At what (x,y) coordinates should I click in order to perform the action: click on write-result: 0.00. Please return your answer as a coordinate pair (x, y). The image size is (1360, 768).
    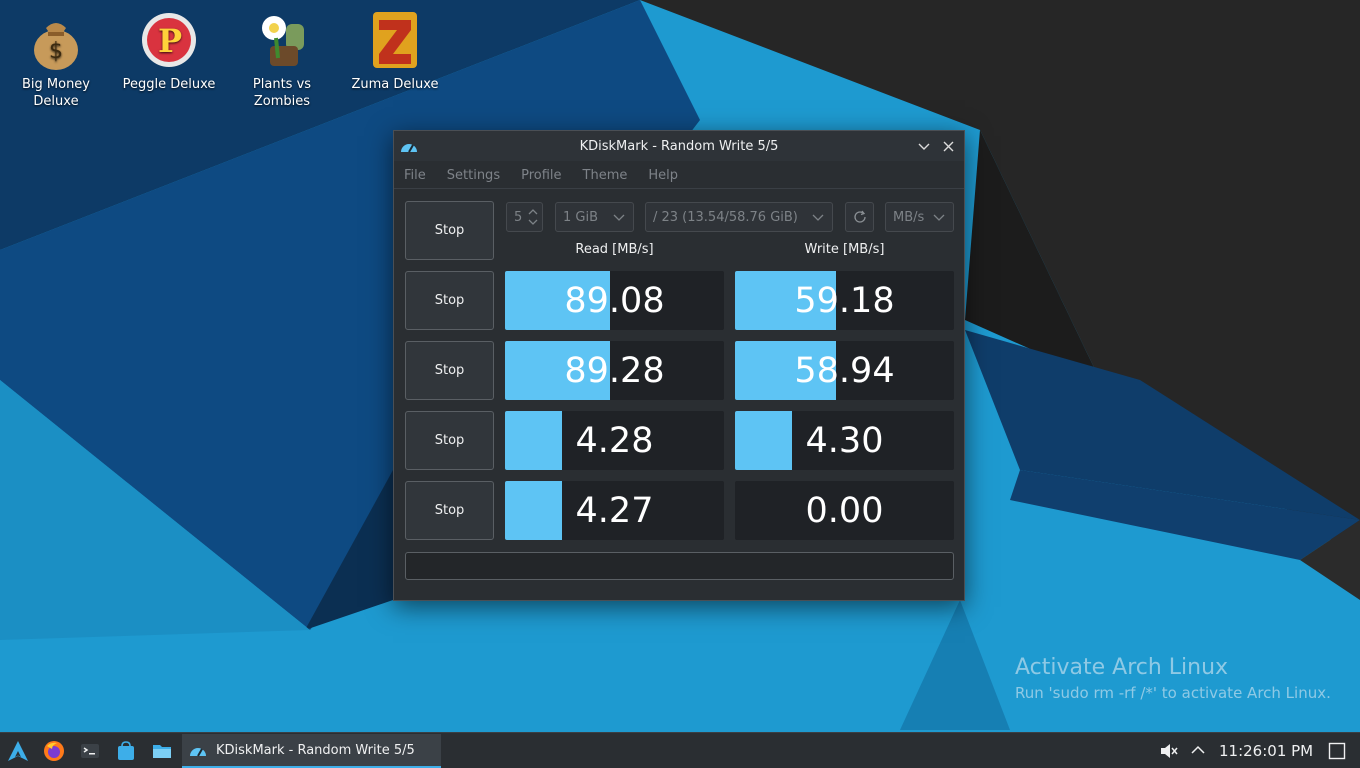
    Looking at the image, I should click on (844, 510).